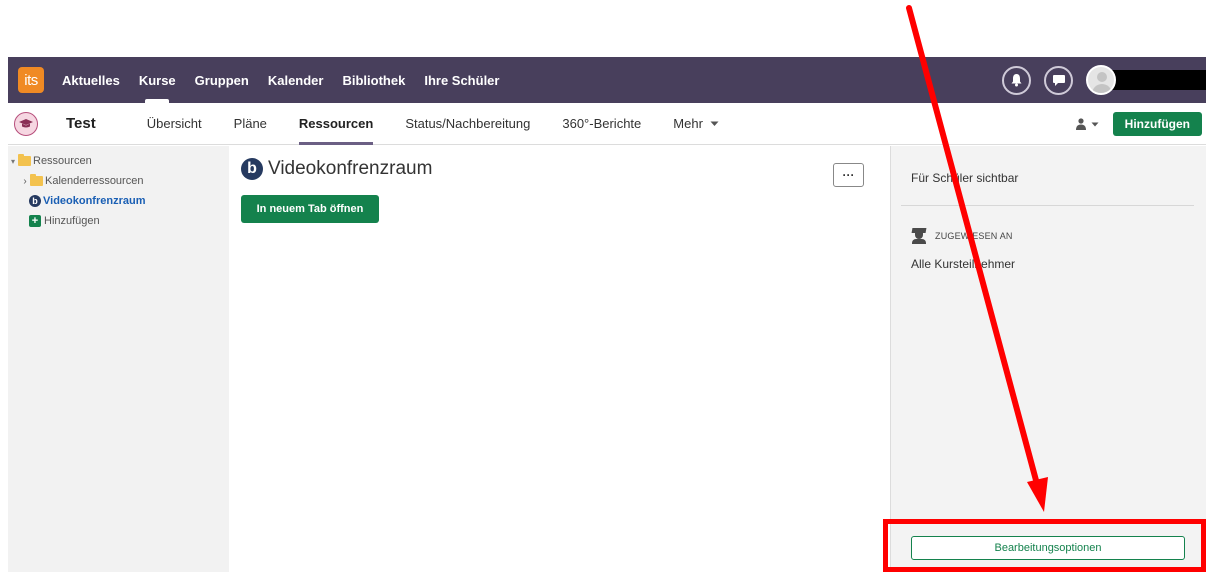  What do you see at coordinates (72, 221) in the screenshot?
I see `tree-item-label: Hinzufügen` at bounding box center [72, 221].